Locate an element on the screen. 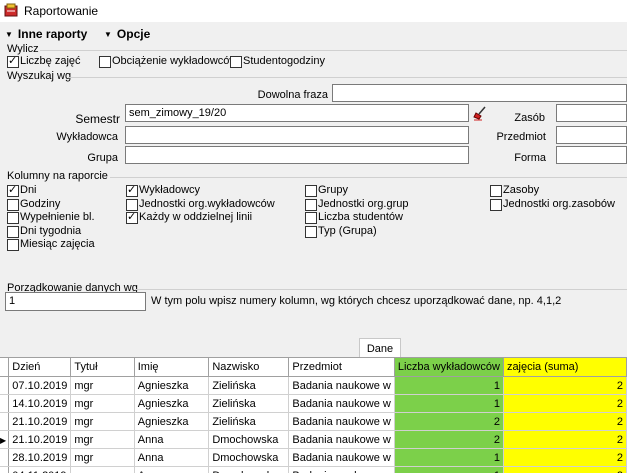 Image resolution: width=627 pixels, height=473 pixels. column-header: Nazwisko is located at coordinates (249, 367).